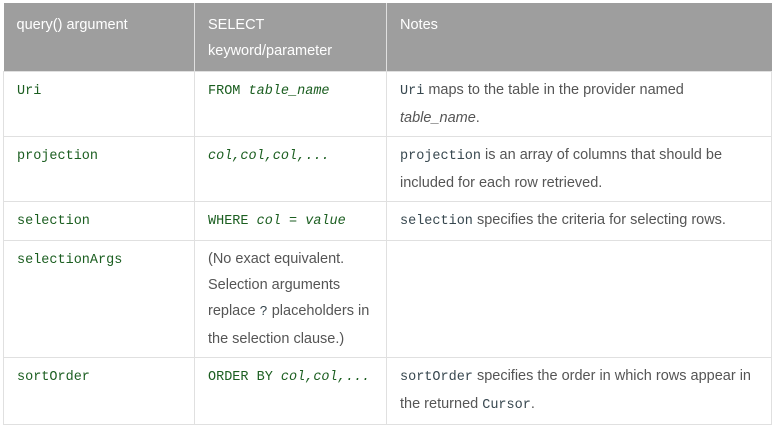  Describe the element at coordinates (290, 37) in the screenshot. I see `header-select-keyword: SELECT keyword/parameter` at that location.